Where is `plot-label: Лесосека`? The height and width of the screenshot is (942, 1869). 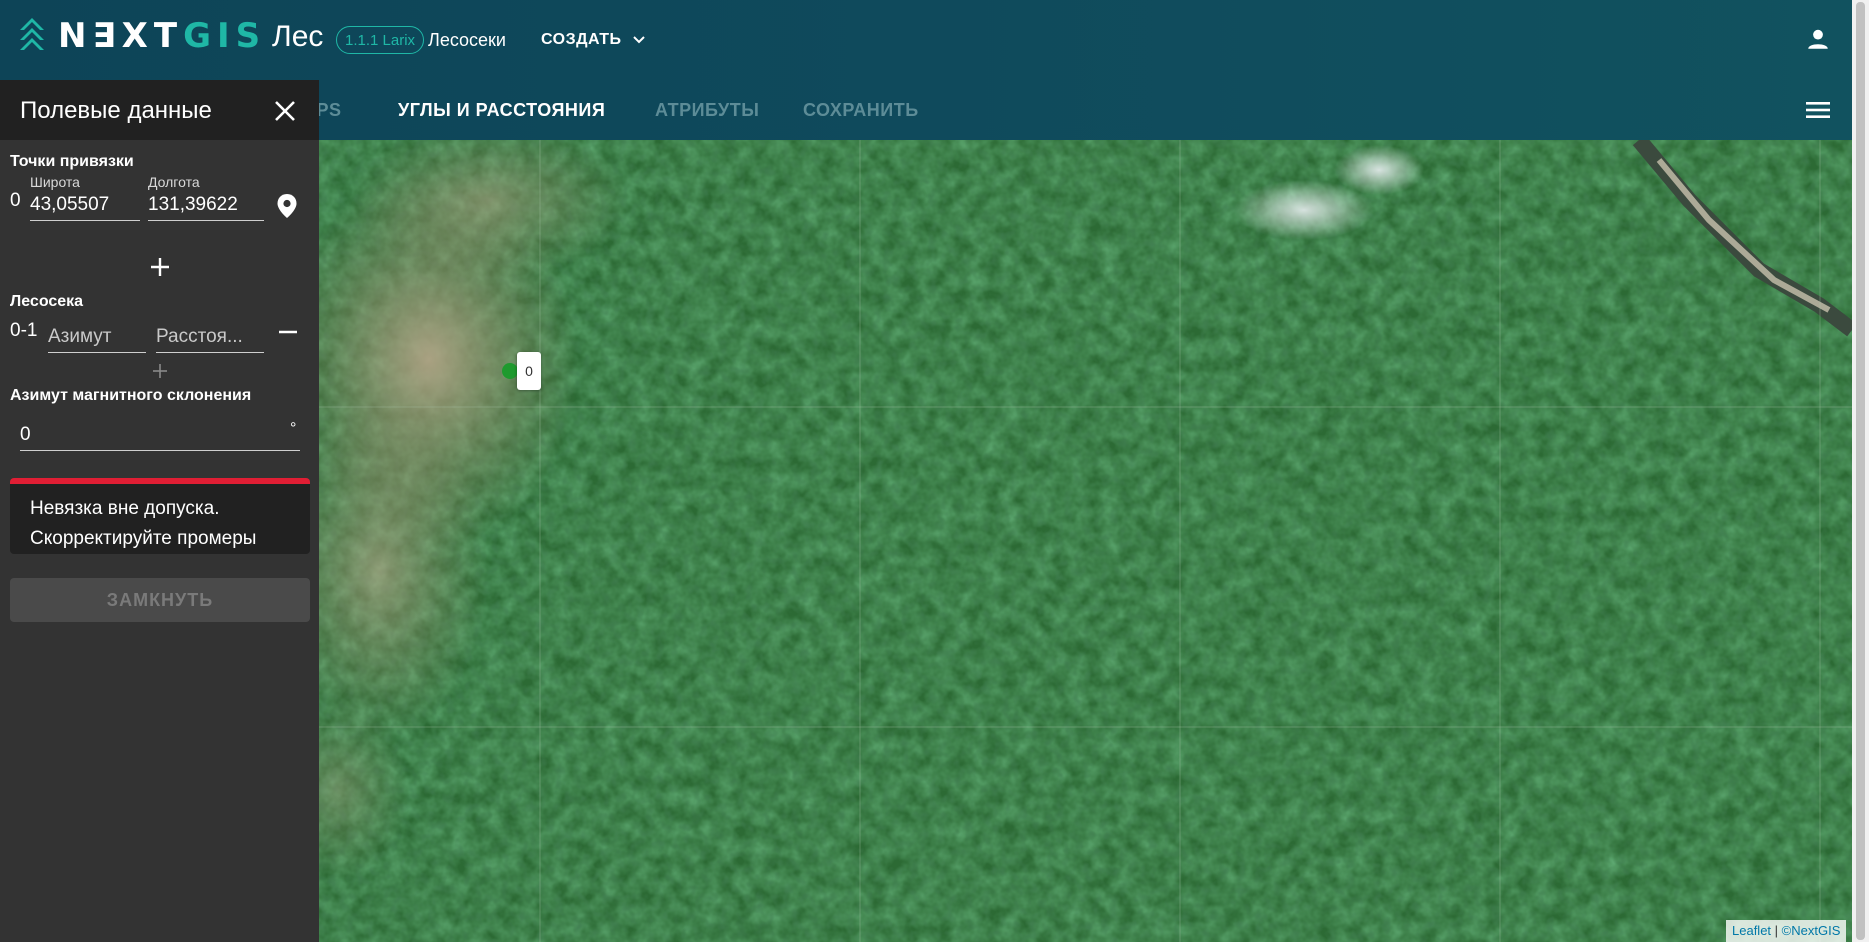
plot-label: Лесосека is located at coordinates (47, 301).